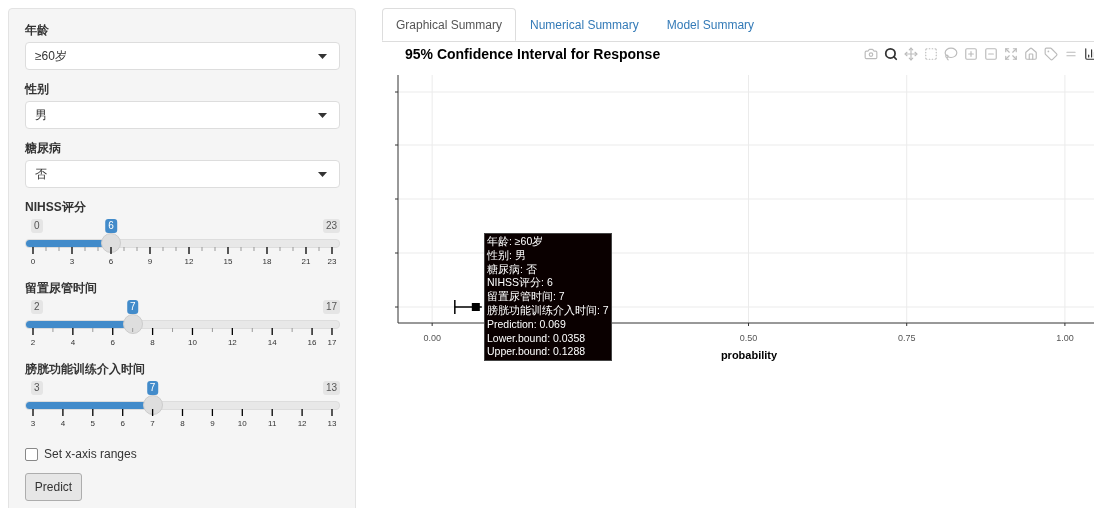  Describe the element at coordinates (228, 261) in the screenshot. I see `tick-label: 15` at that location.